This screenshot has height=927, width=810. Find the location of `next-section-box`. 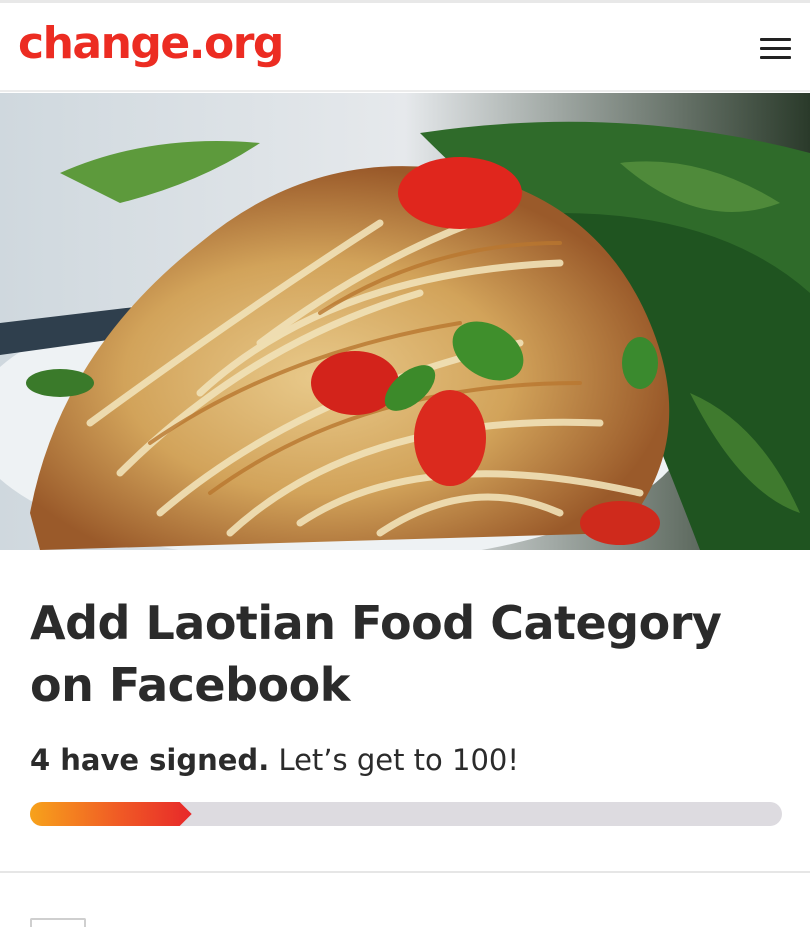

next-section-box is located at coordinates (58, 922).